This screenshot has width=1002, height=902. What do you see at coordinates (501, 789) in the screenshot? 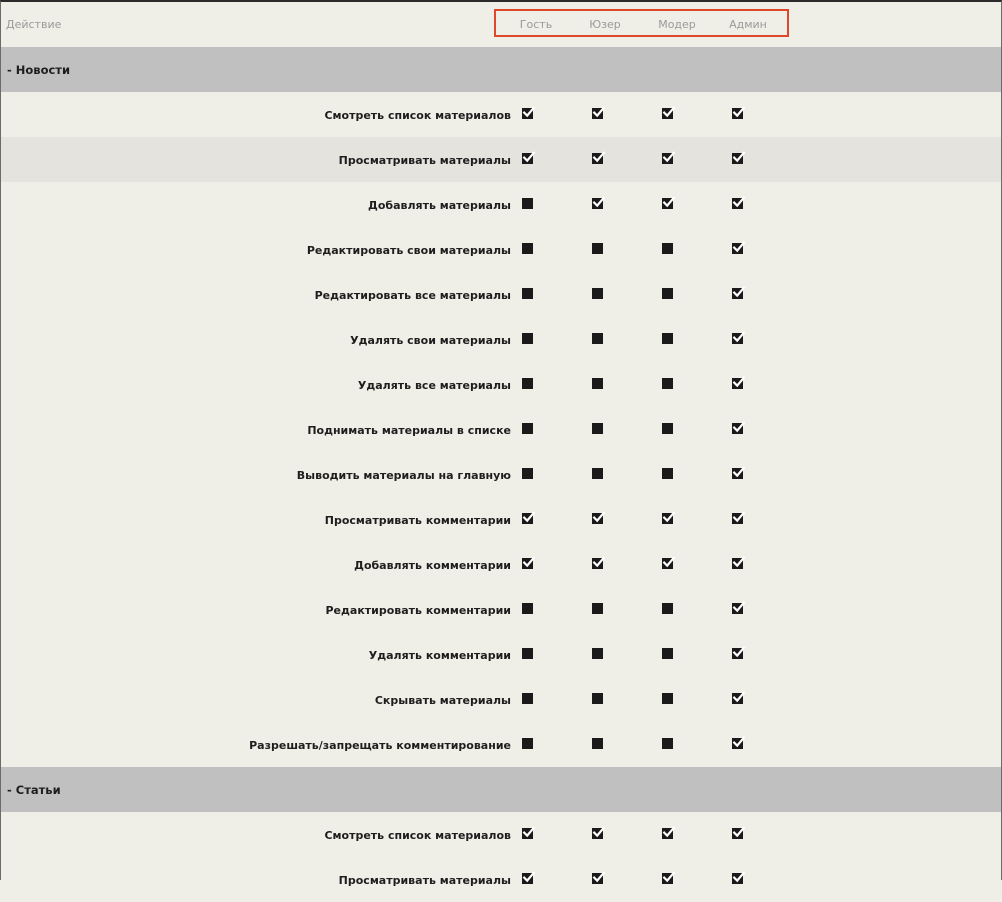
I see `section-header: - Статьи` at bounding box center [501, 789].